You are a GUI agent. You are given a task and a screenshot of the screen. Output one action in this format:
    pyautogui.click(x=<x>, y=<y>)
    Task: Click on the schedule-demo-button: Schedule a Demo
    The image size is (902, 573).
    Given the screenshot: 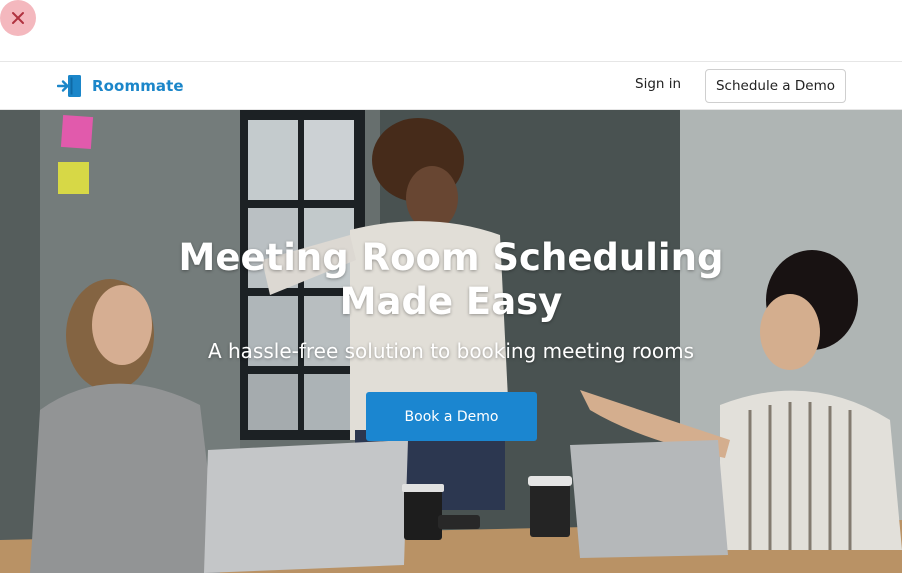 What is the action you would take?
    pyautogui.click(x=775, y=86)
    